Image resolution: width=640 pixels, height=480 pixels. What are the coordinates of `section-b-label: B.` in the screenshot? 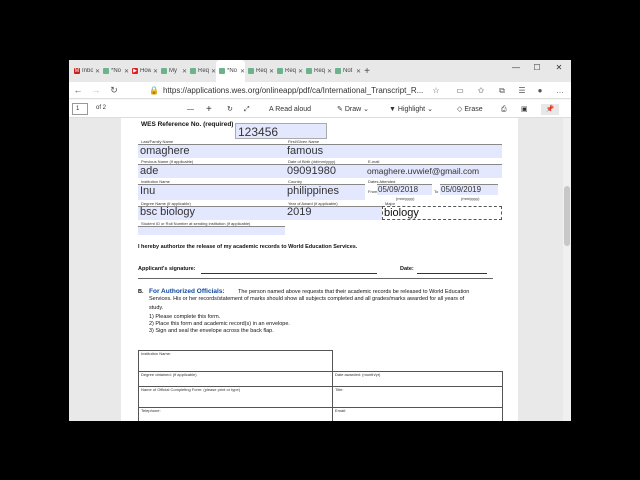 It's located at (141, 292).